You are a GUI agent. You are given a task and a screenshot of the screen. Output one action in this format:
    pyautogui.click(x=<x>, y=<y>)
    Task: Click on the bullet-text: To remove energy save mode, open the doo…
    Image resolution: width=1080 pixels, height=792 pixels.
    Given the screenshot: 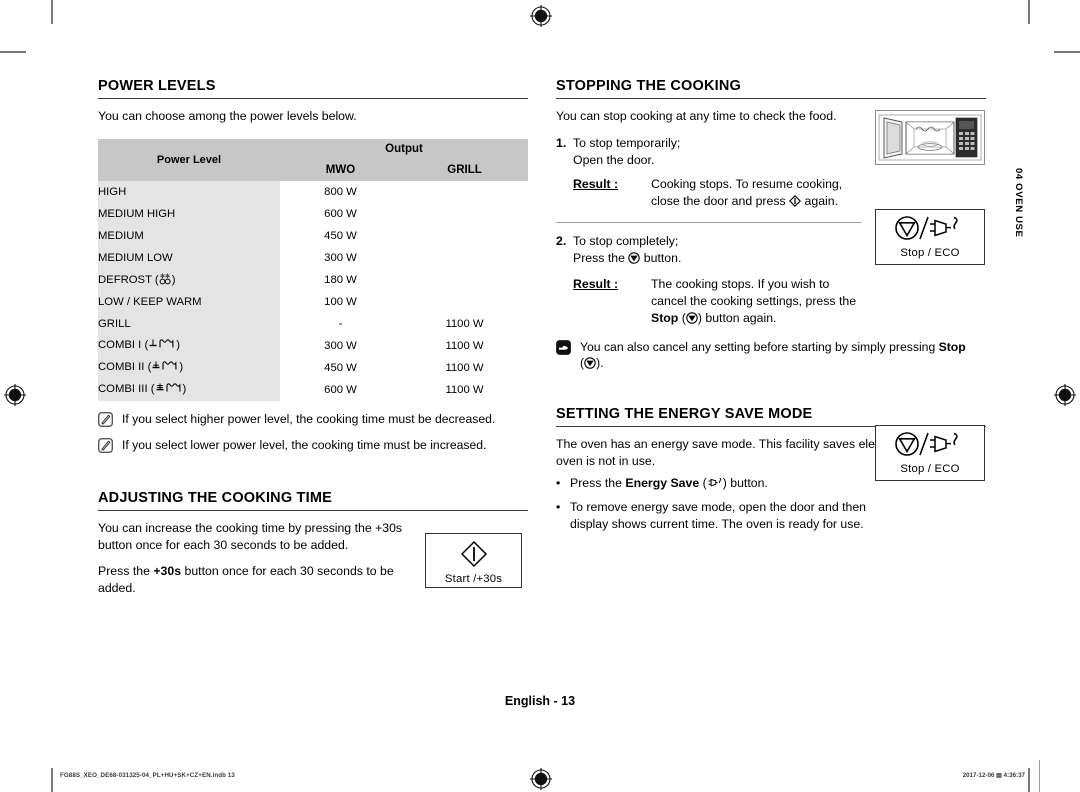 What is the action you would take?
    pyautogui.click(x=718, y=515)
    